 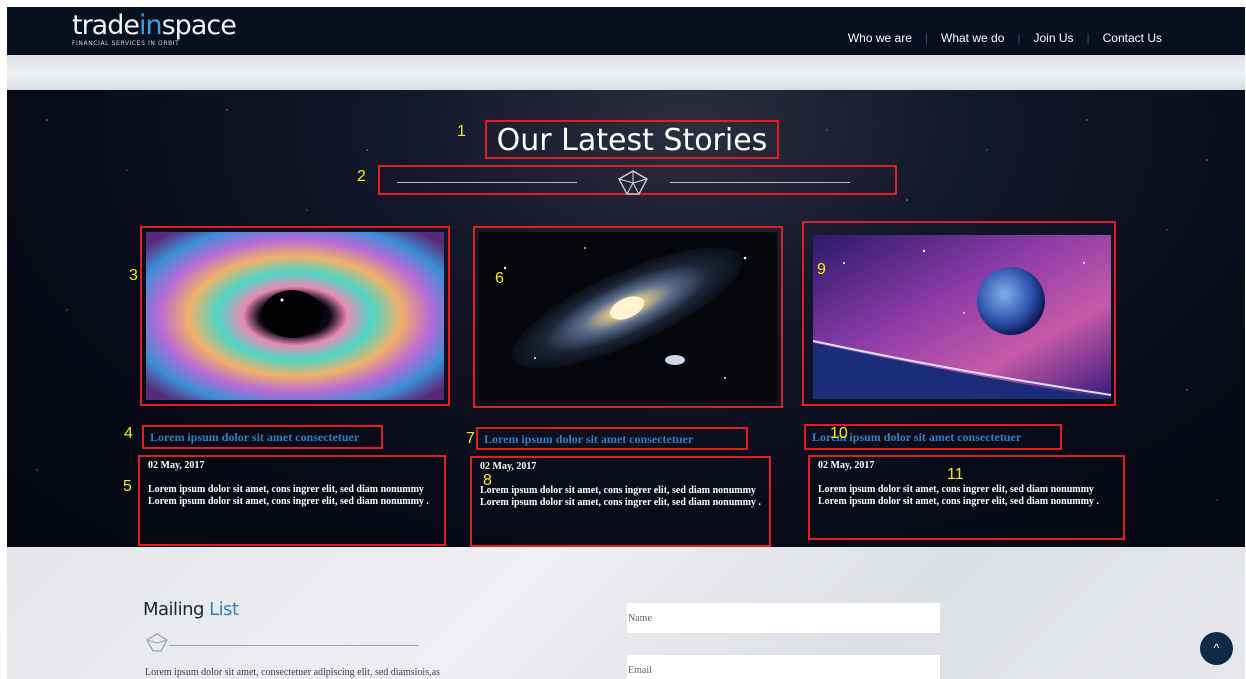 I want to click on story-date-3: 02 May, 2017, so click(x=846, y=465).